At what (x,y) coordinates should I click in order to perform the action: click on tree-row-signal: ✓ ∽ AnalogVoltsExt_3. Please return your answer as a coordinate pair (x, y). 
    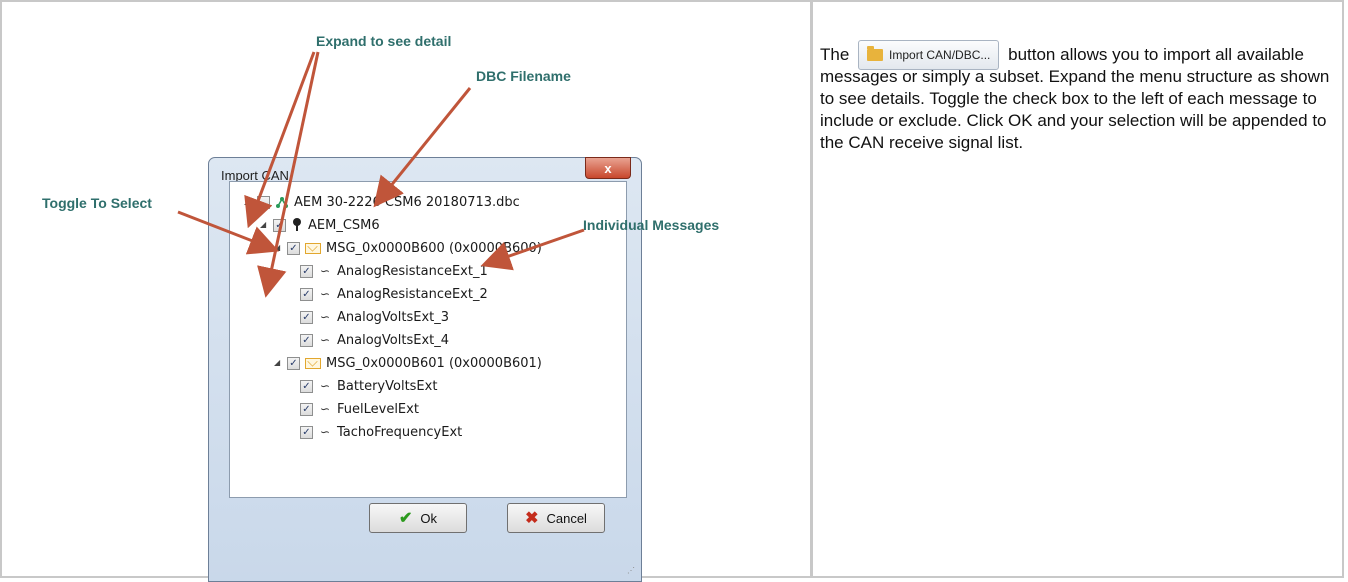
    Looking at the image, I should click on (374, 317).